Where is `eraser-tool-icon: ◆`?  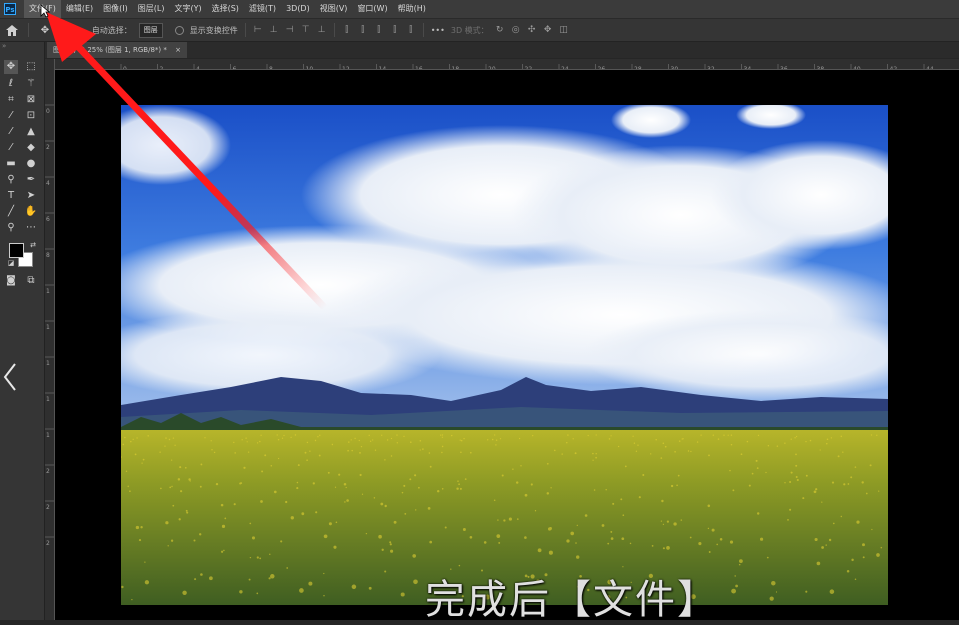 eraser-tool-icon: ◆ is located at coordinates (31, 148).